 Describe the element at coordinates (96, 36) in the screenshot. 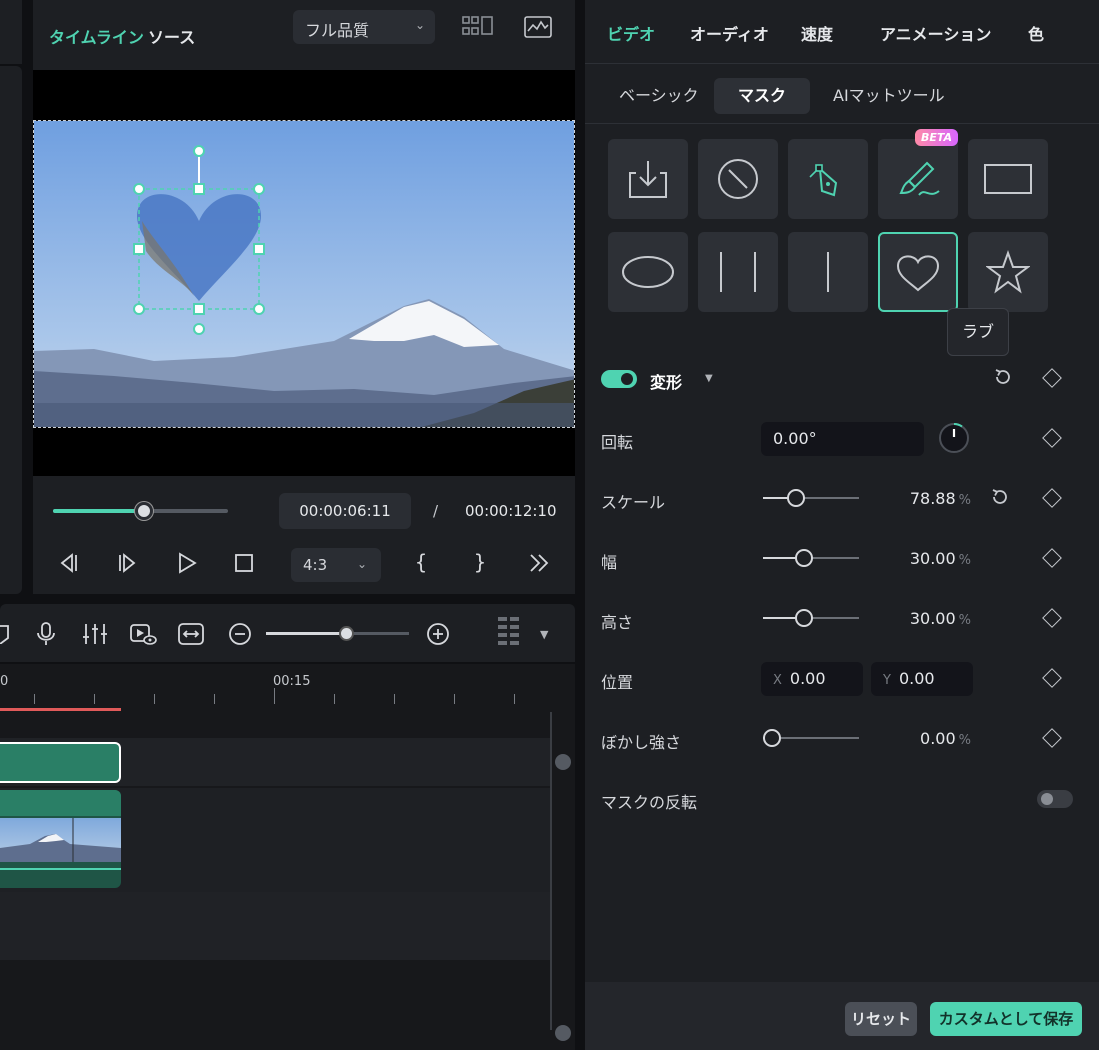

I see `tab-timeline: タイムライン` at that location.